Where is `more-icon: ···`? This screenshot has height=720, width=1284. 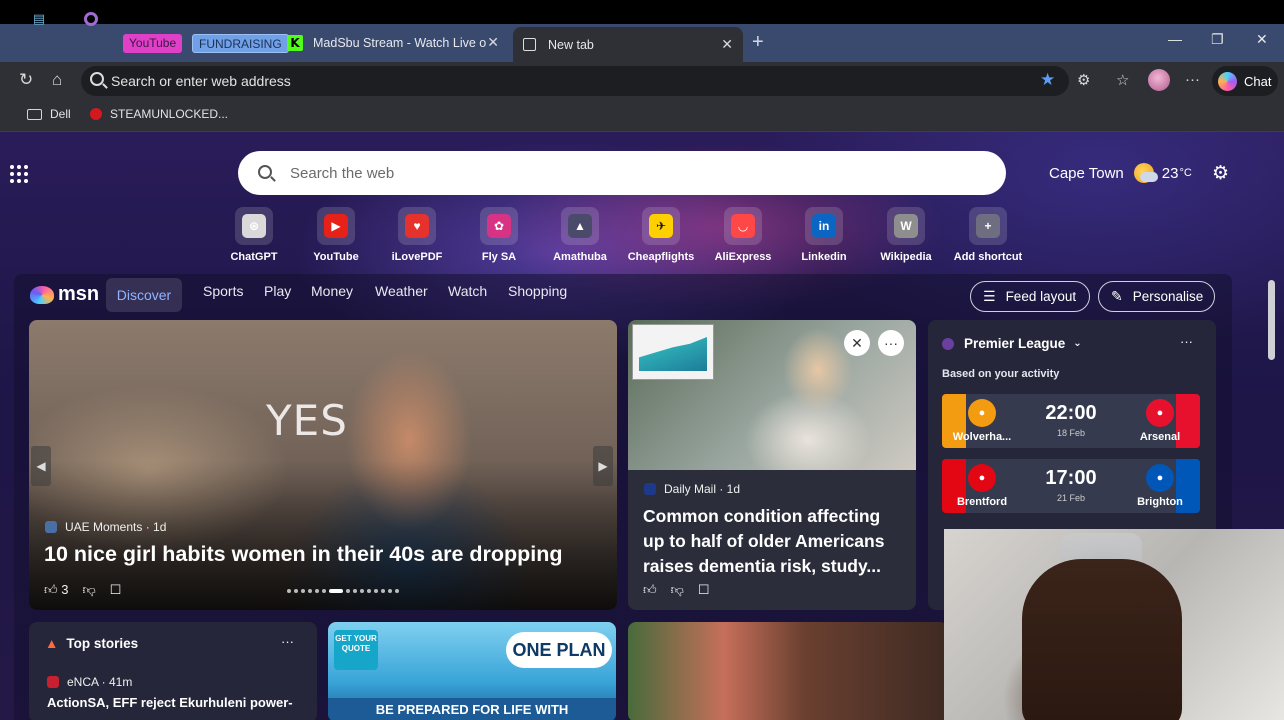 more-icon: ··· is located at coordinates (1192, 79).